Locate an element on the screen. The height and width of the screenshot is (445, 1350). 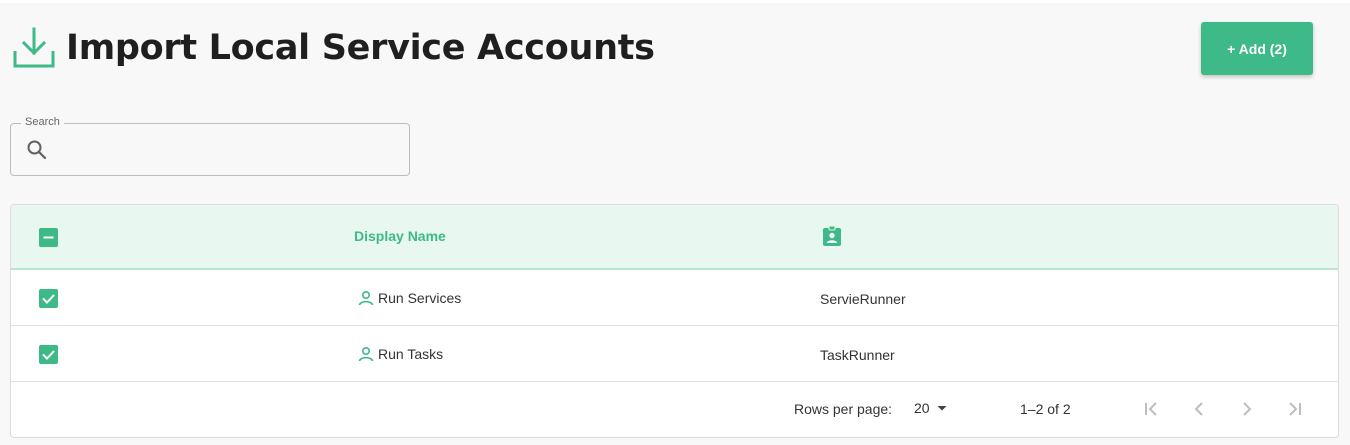
display-name-cell: Run Tasks is located at coordinates (400, 354).